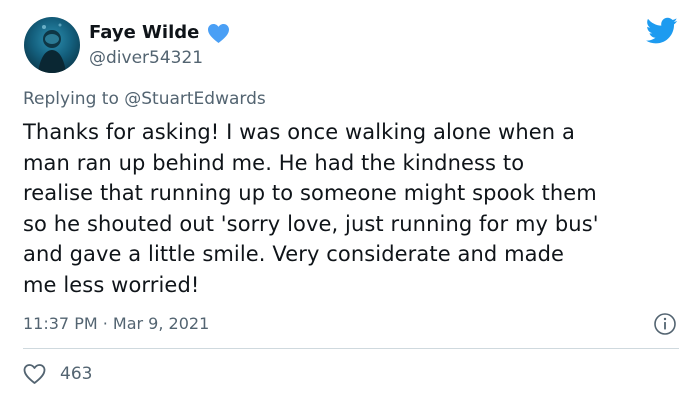 The height and width of the screenshot is (402, 700). I want to click on heart-outline-icon, so click(34, 374).